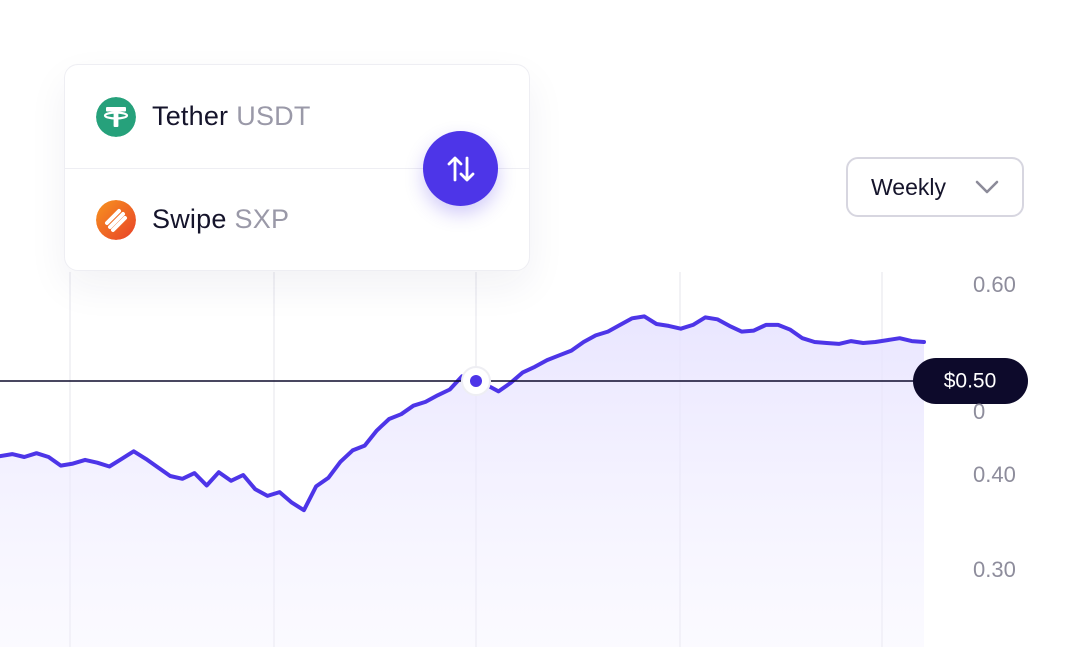 Image resolution: width=1080 pixels, height=647 pixels. Describe the element at coordinates (994, 284) in the screenshot. I see `y-axis-tick-label: 0.60` at that location.